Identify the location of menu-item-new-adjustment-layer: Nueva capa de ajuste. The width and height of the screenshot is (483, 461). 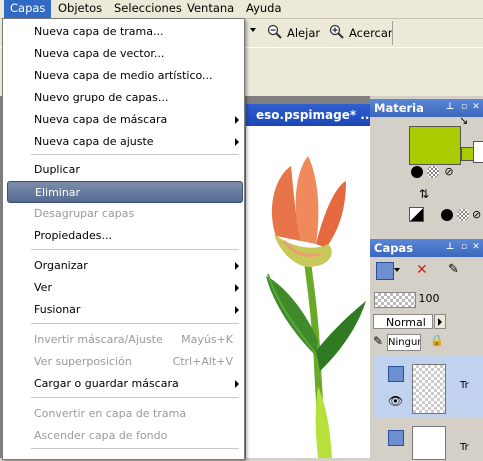
(123, 142).